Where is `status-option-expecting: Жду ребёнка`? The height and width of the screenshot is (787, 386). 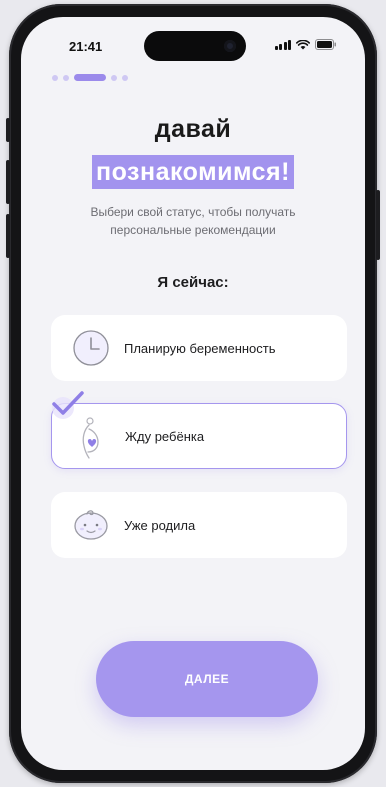
status-option-expecting: Жду ребёнка is located at coordinates (199, 436).